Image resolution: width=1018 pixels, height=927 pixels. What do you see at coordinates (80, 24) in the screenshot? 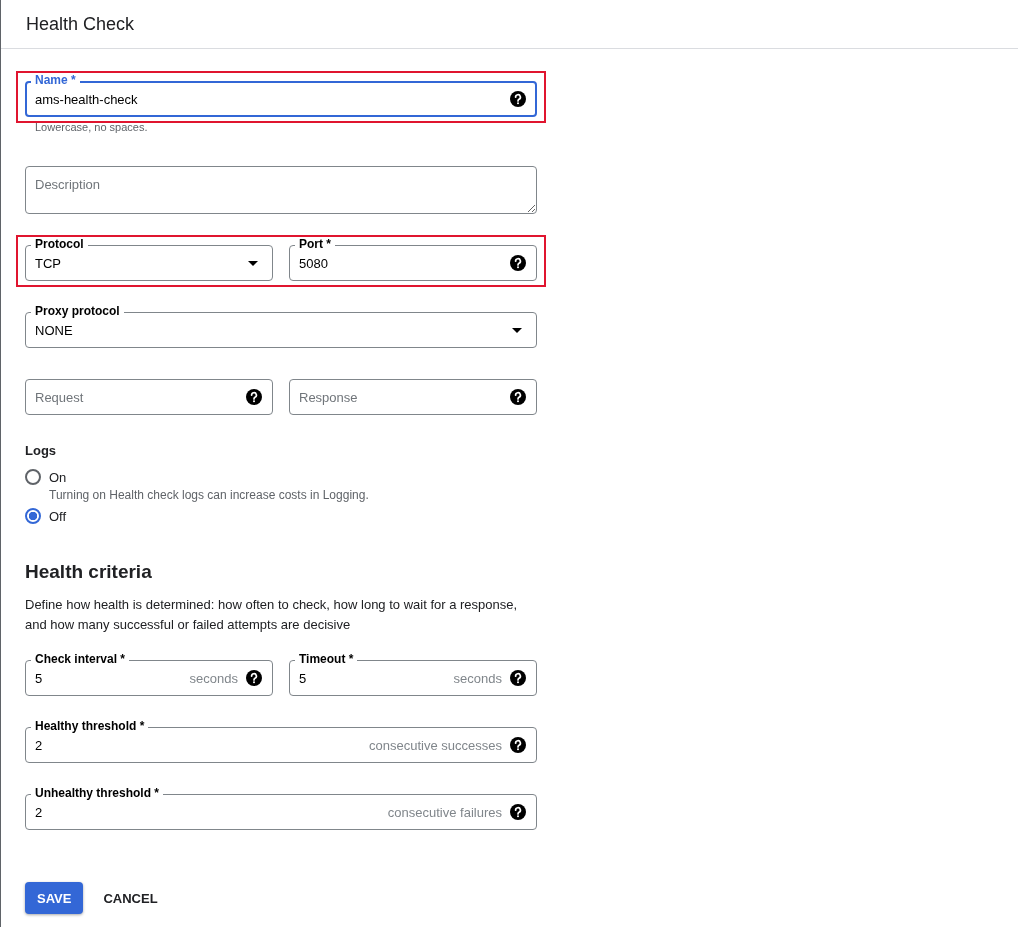
I see `page-title: Health Check` at bounding box center [80, 24].